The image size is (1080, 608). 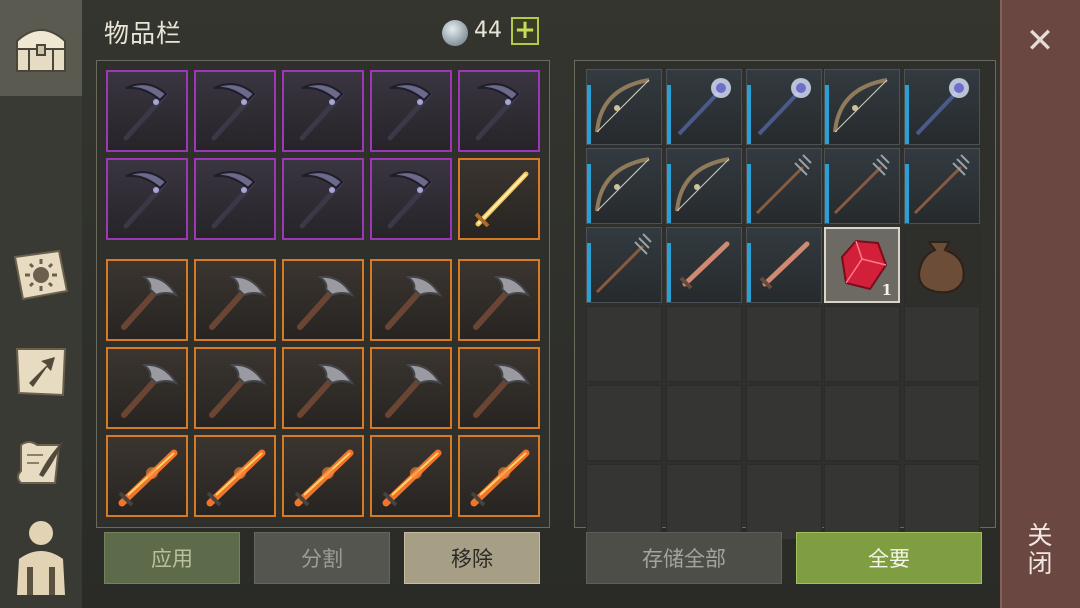 I want to click on coin-icon, so click(x=455, y=33).